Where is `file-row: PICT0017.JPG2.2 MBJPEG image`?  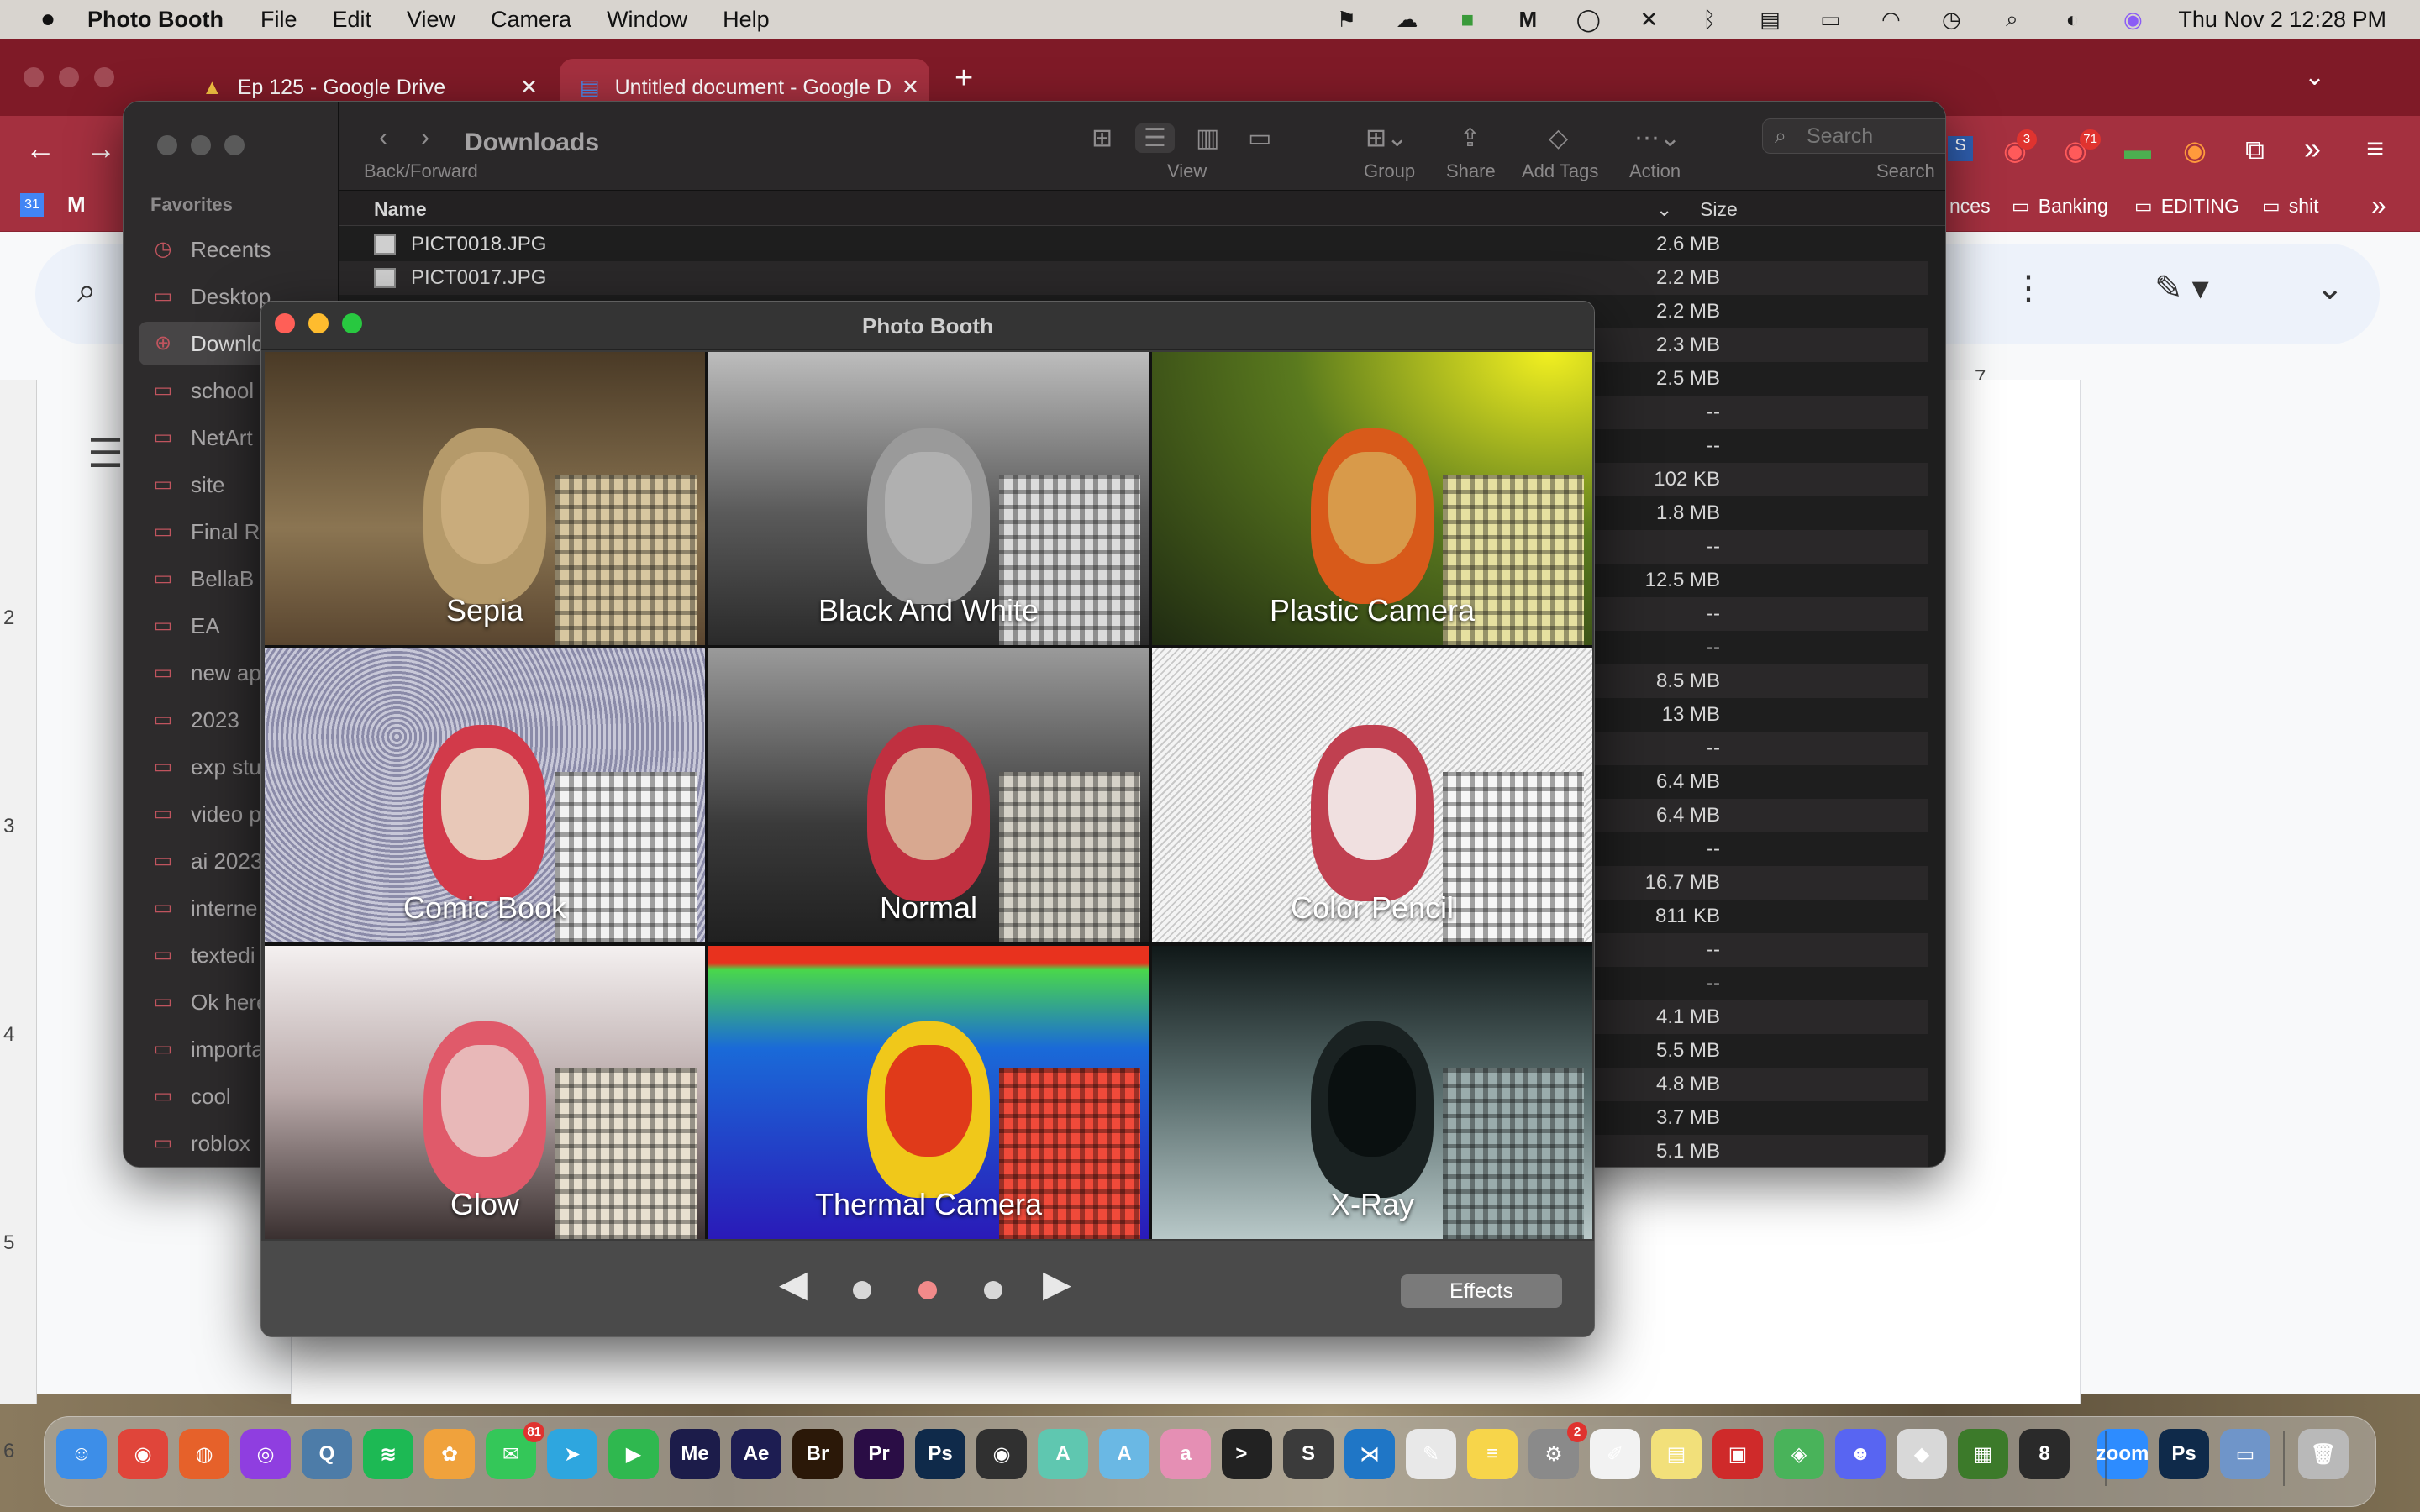
file-row: PICT0017.JPG2.2 MBJPEG image is located at coordinates (1134, 278).